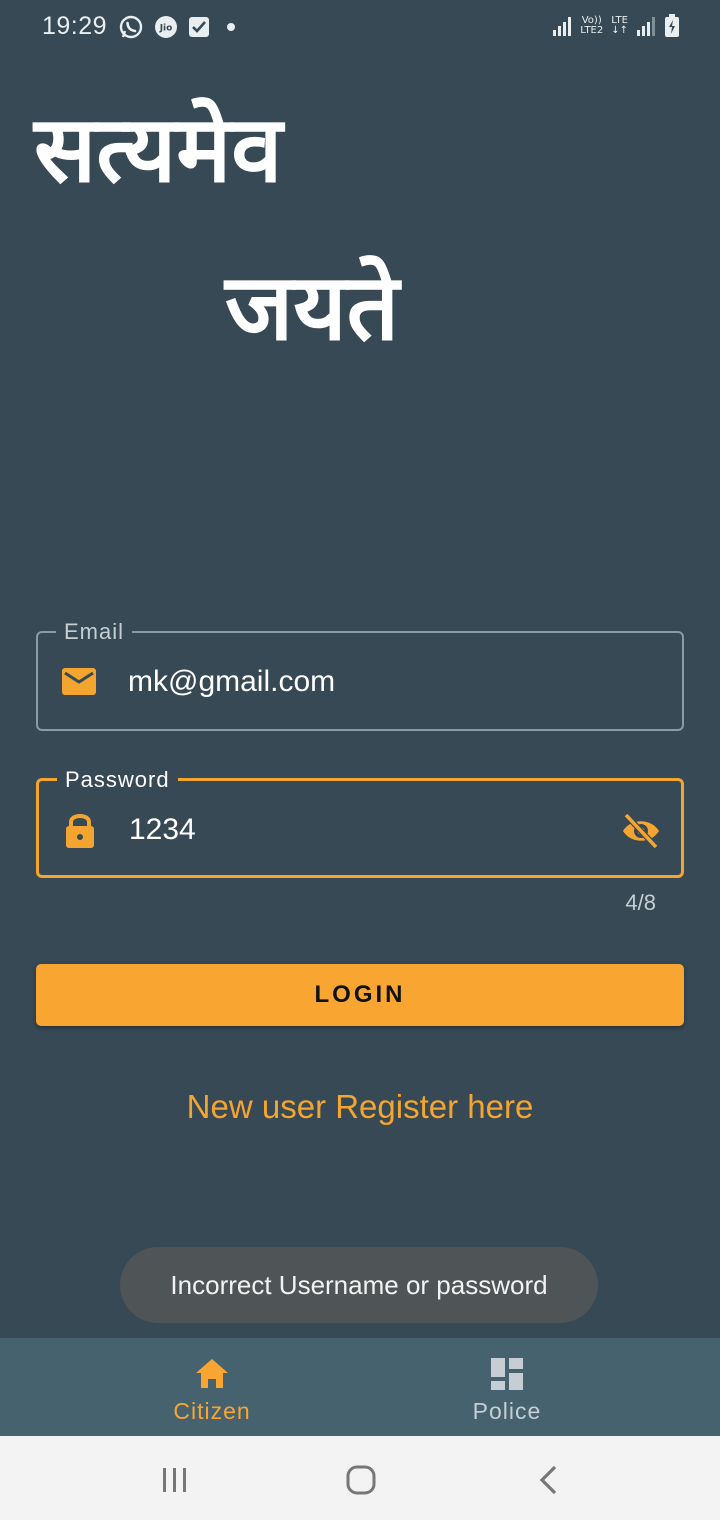 This screenshot has width=720, height=1520. I want to click on data-arrows-icon: LTE ↓↑, so click(619, 26).